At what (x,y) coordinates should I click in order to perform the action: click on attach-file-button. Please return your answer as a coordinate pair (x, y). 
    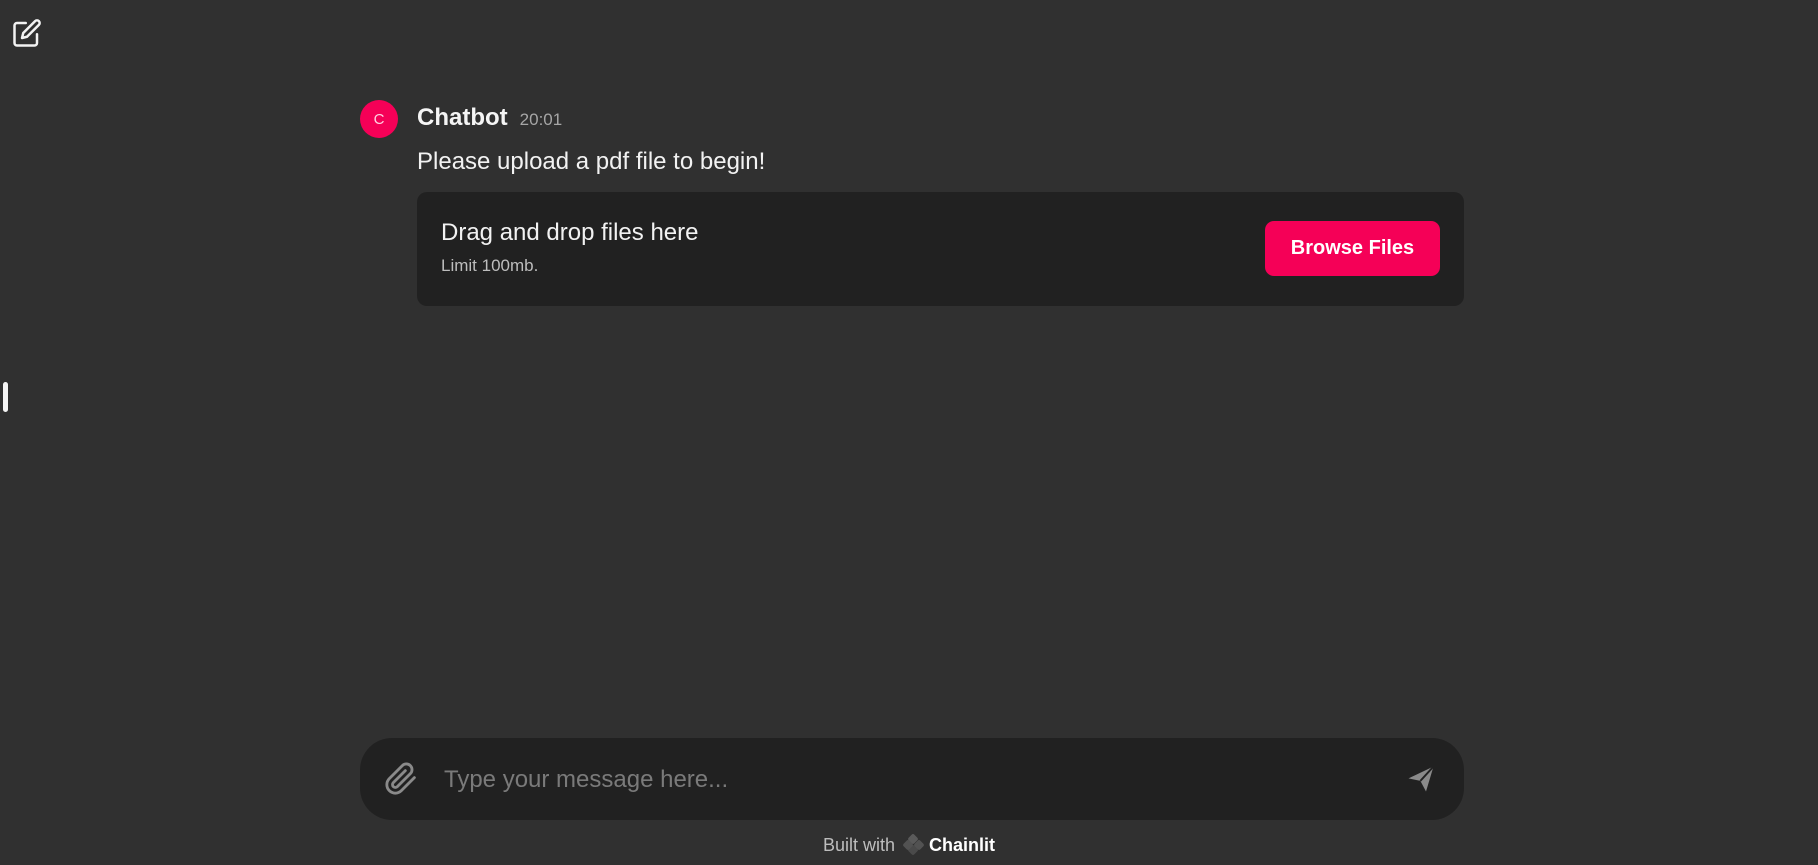
    Looking at the image, I should click on (401, 779).